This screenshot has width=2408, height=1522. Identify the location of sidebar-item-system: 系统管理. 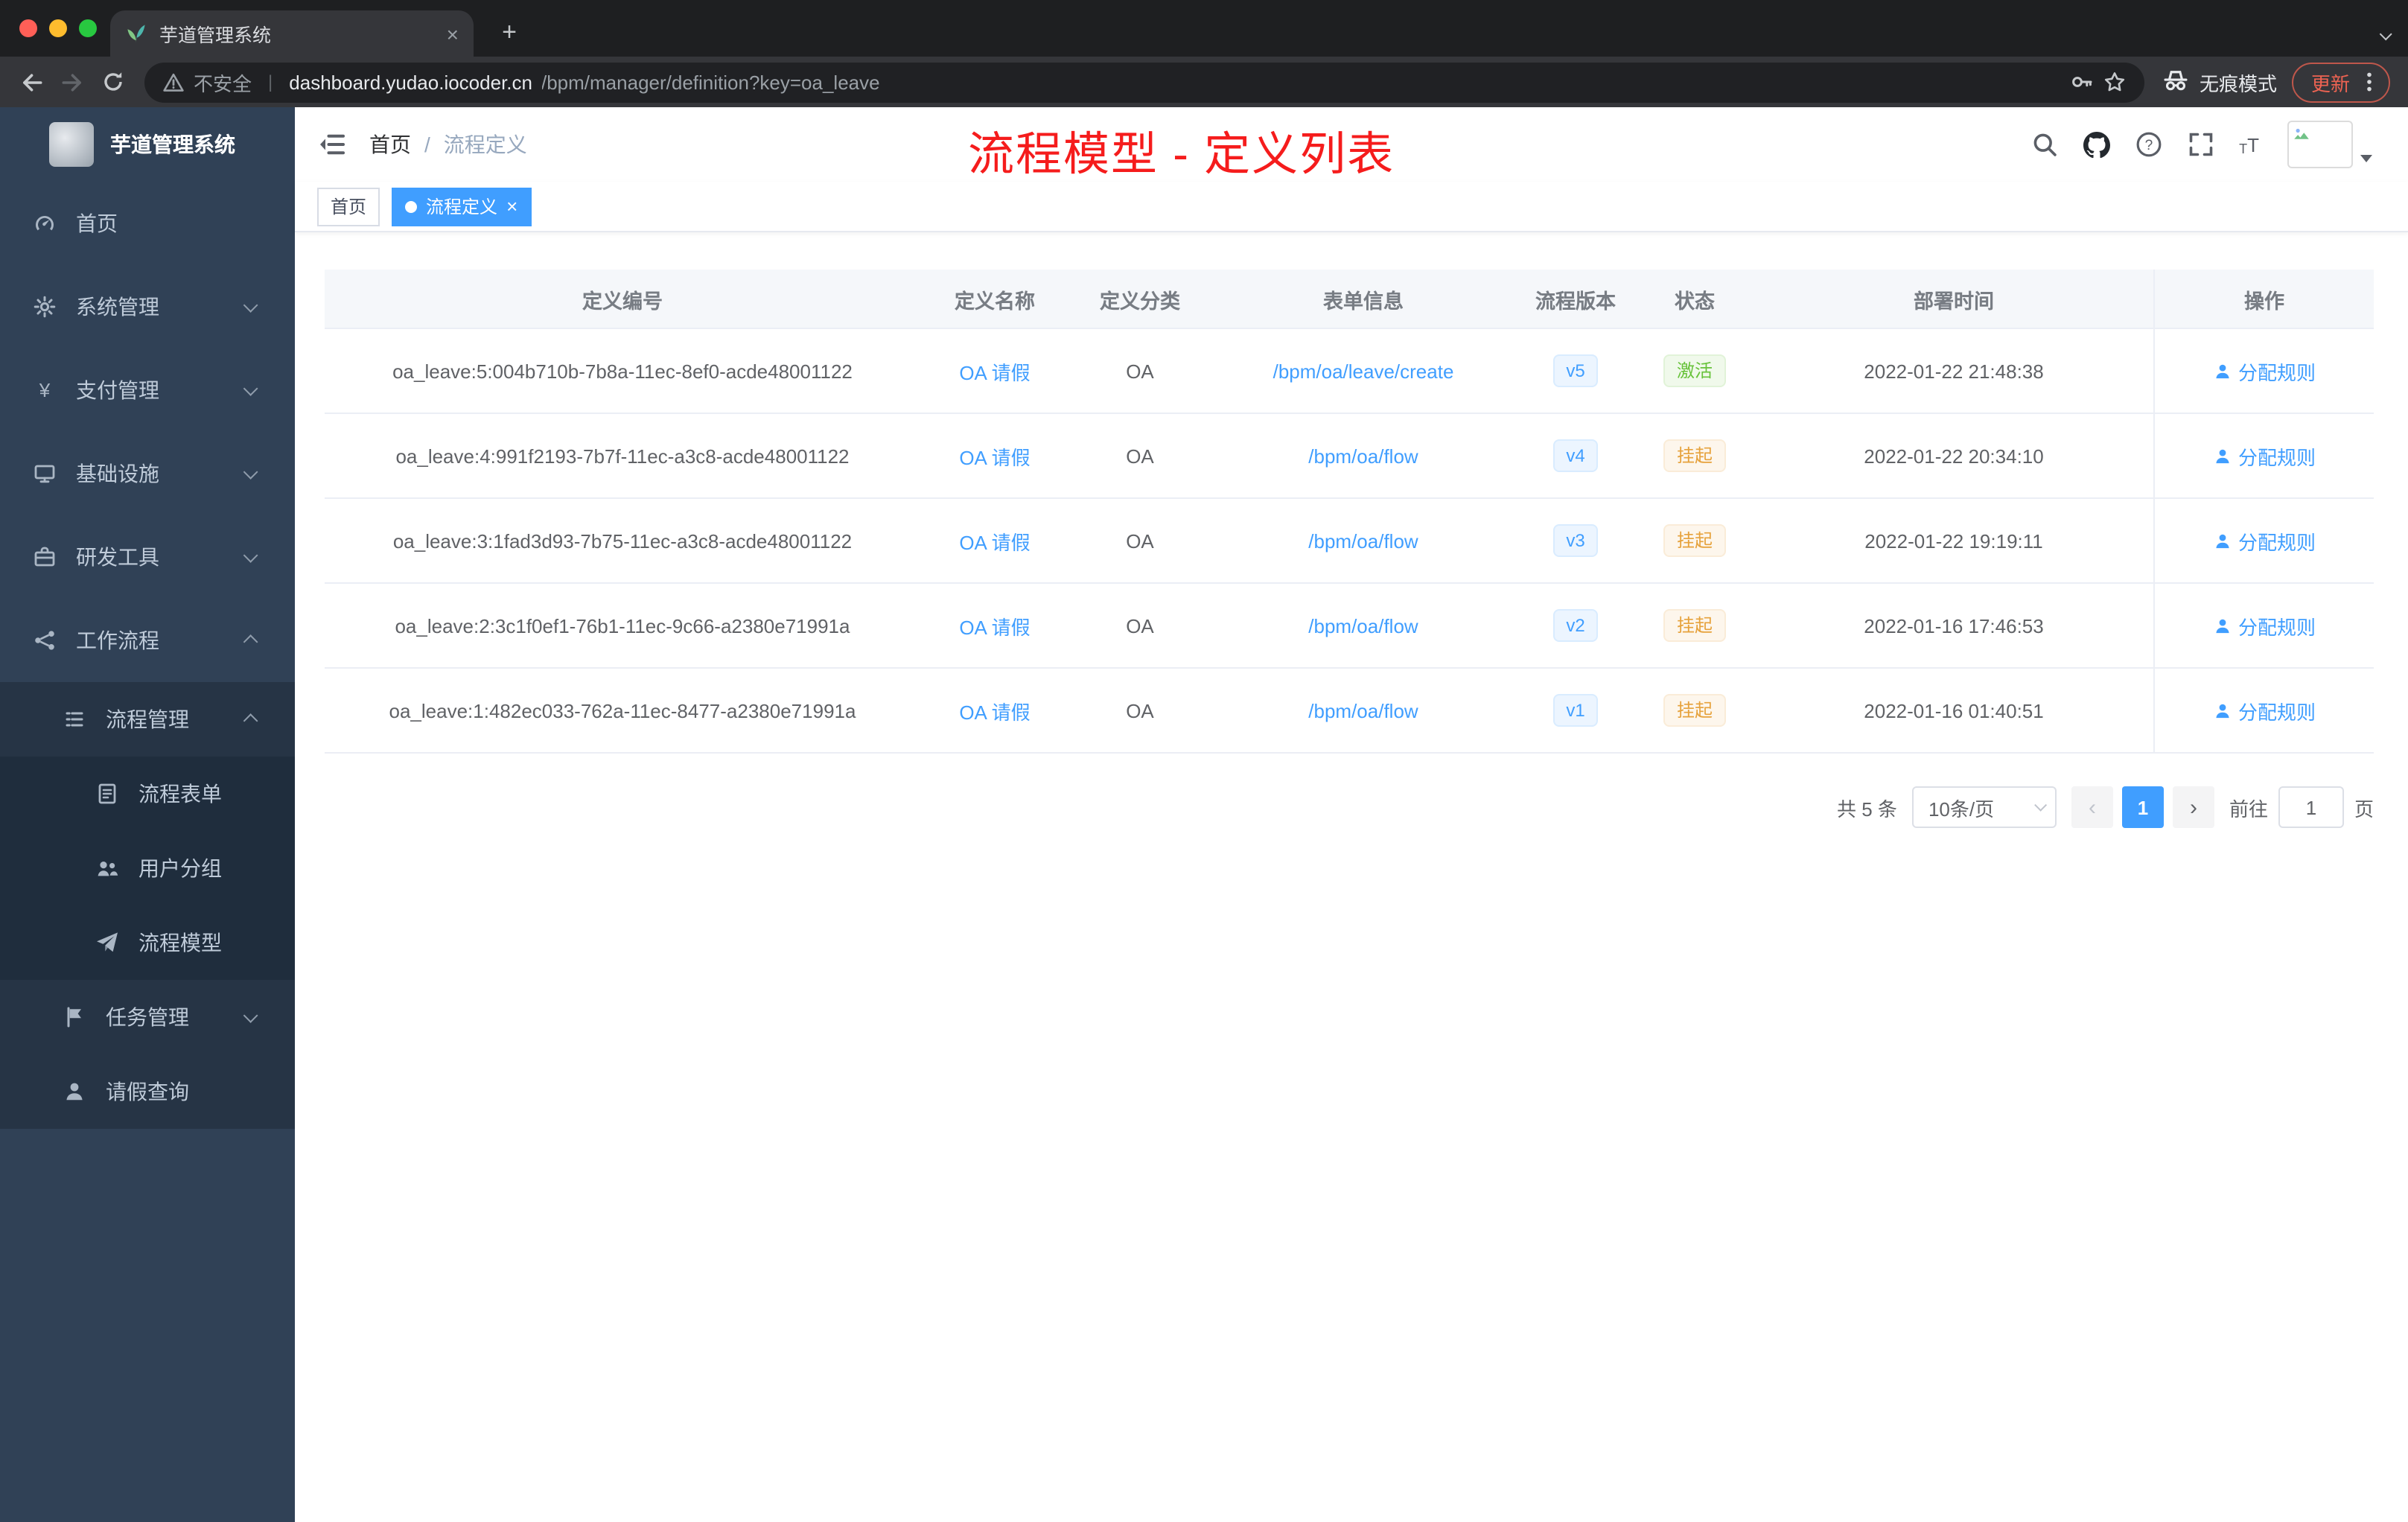
(147, 306).